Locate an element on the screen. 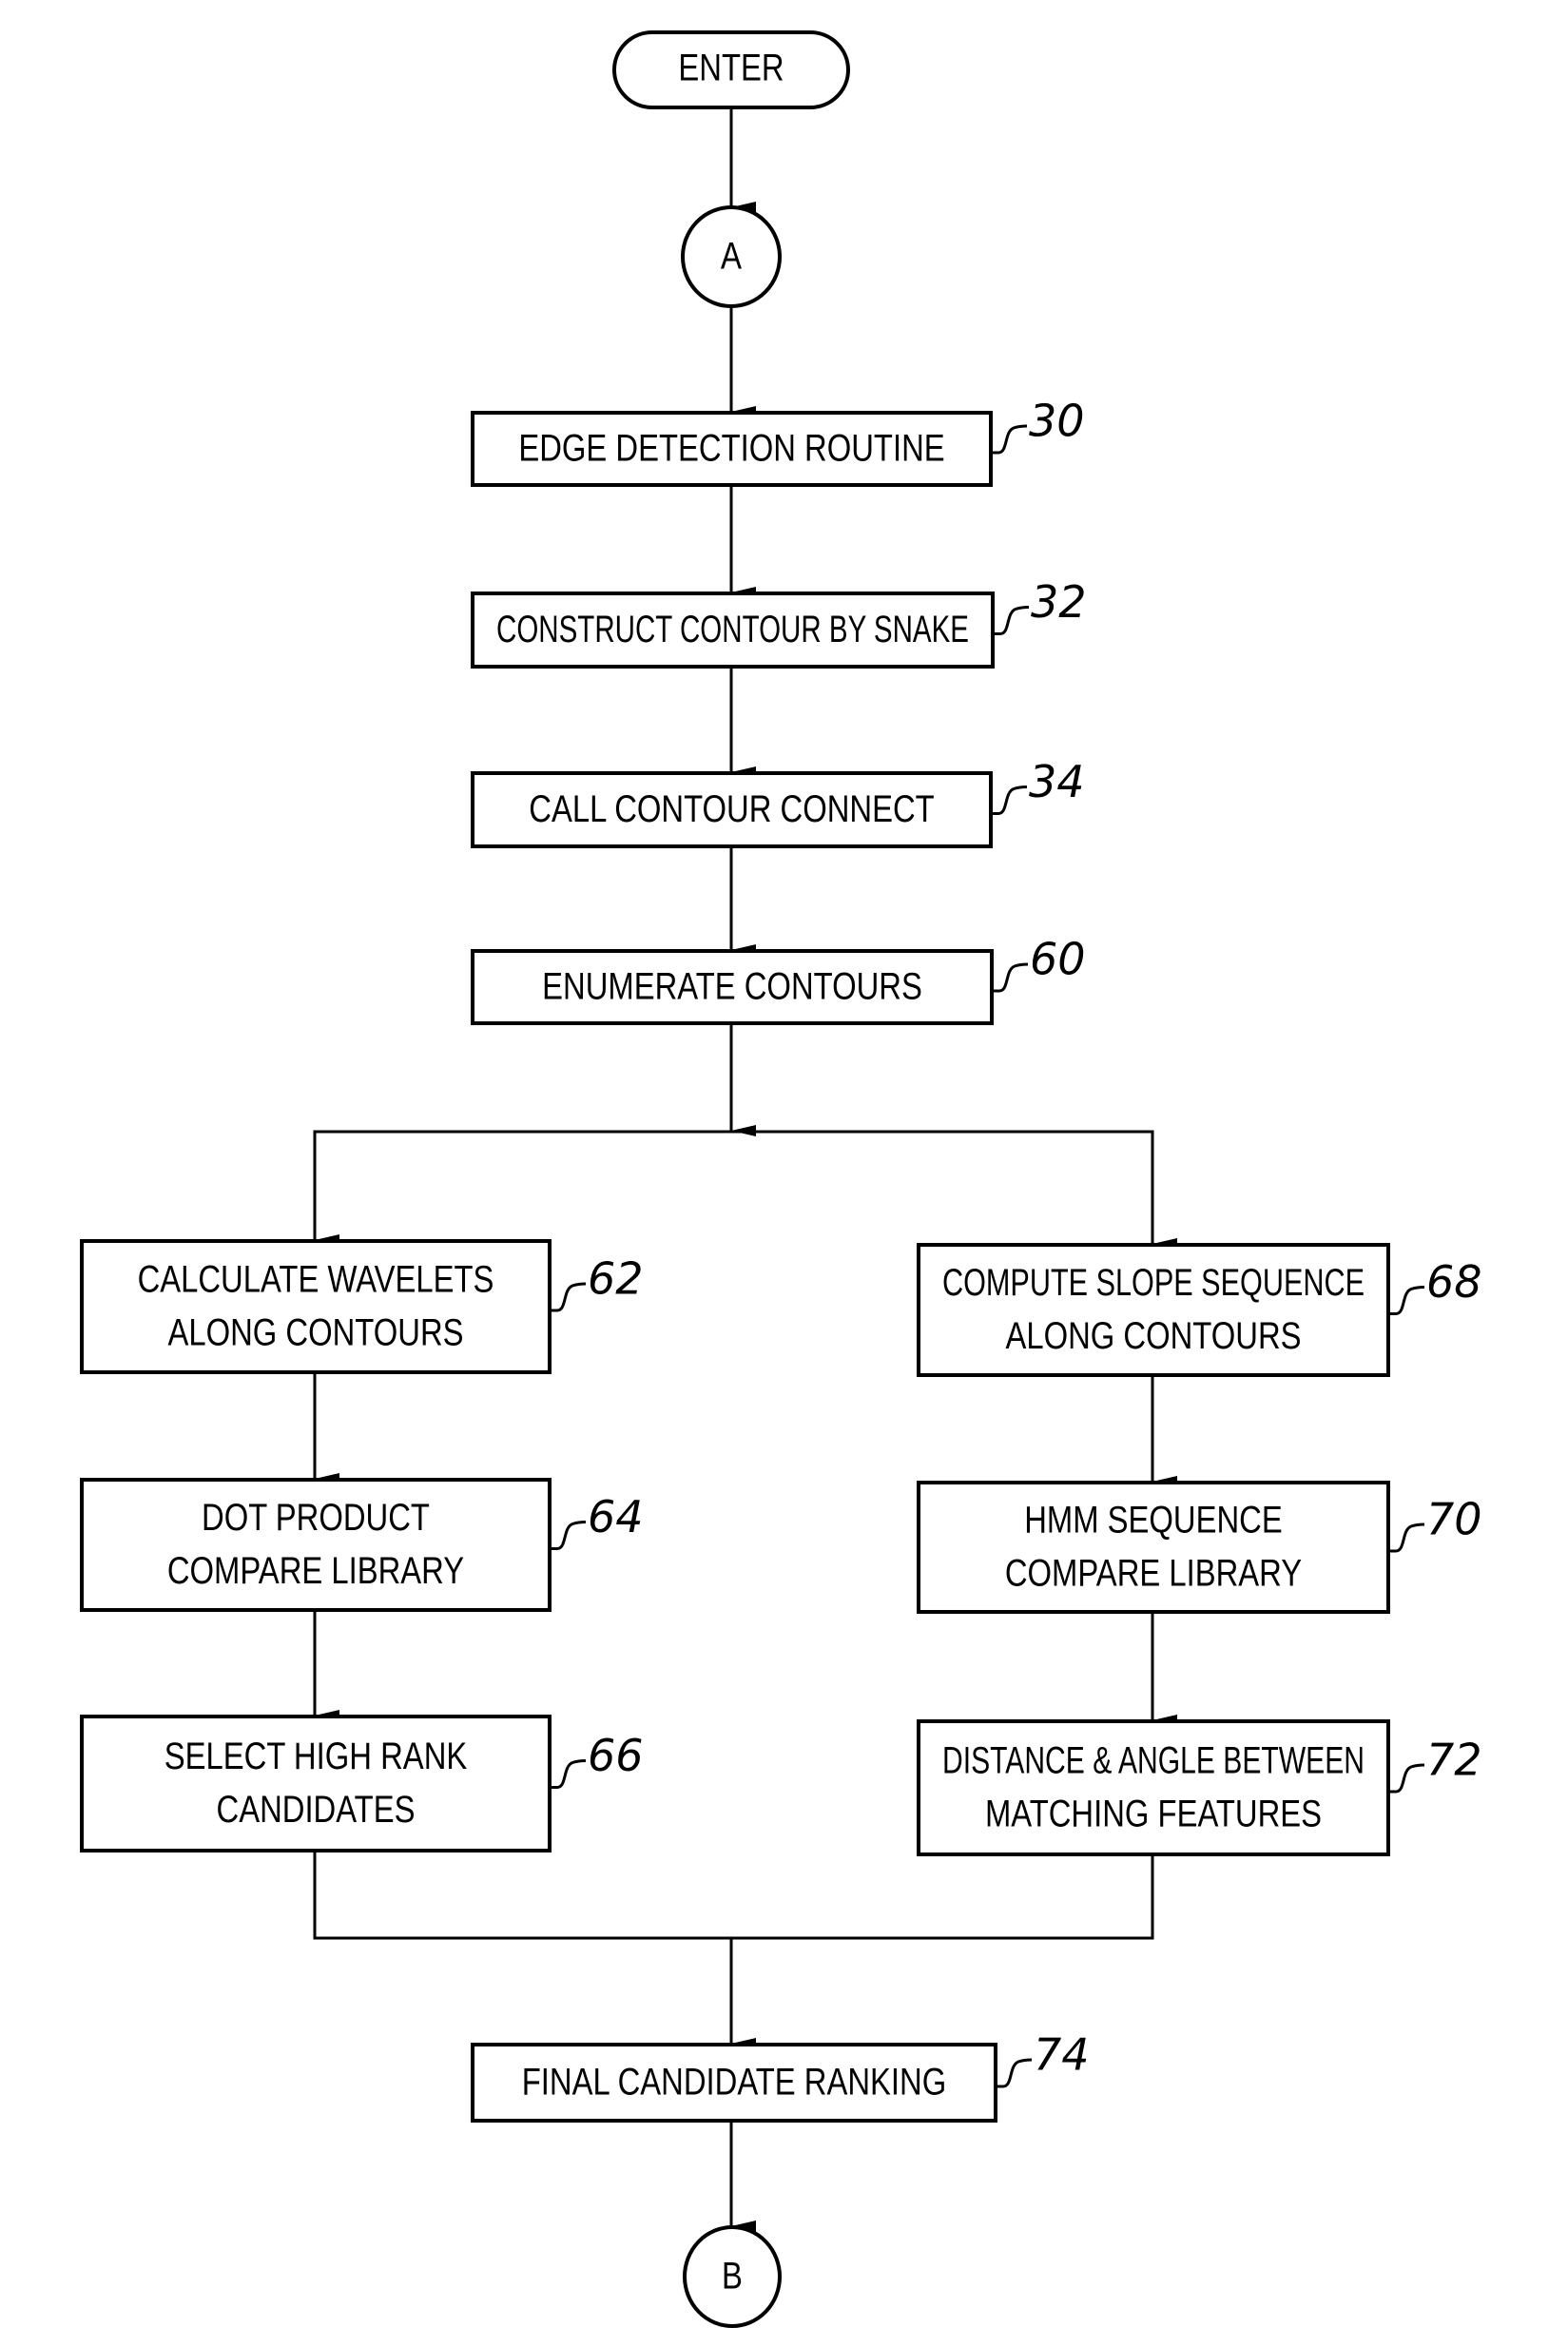 The image size is (1568, 2347). connector-a-label: A is located at coordinates (731, 257).